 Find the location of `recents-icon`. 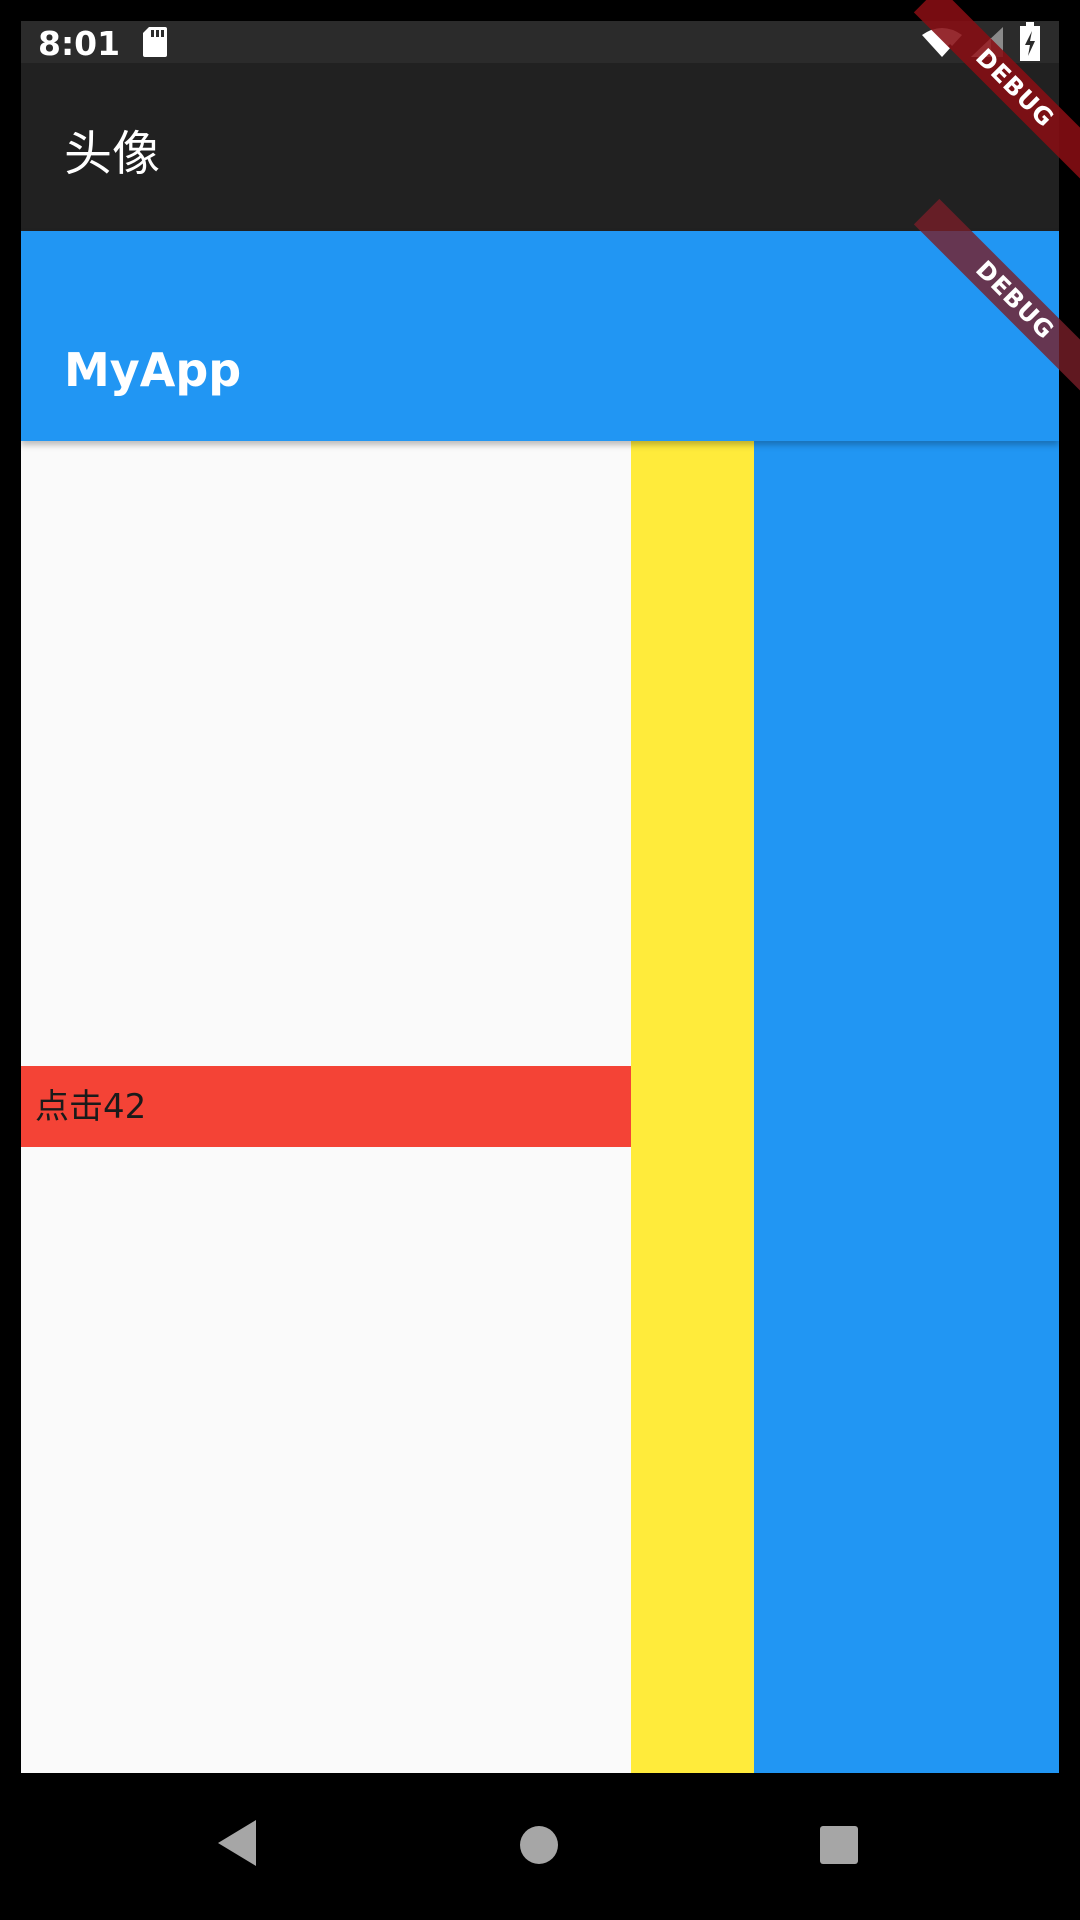

recents-icon is located at coordinates (839, 1845).